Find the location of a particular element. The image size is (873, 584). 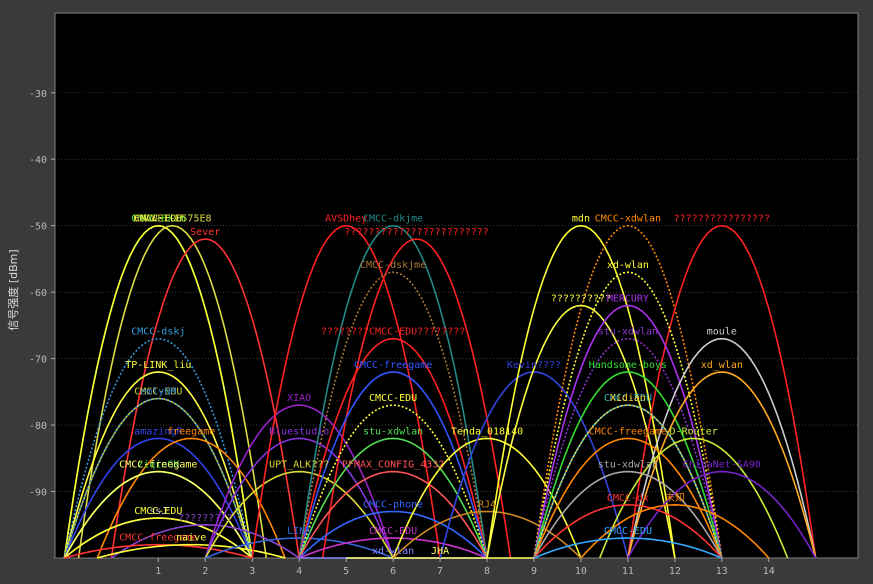

network-label: freegame is located at coordinates (191, 431).